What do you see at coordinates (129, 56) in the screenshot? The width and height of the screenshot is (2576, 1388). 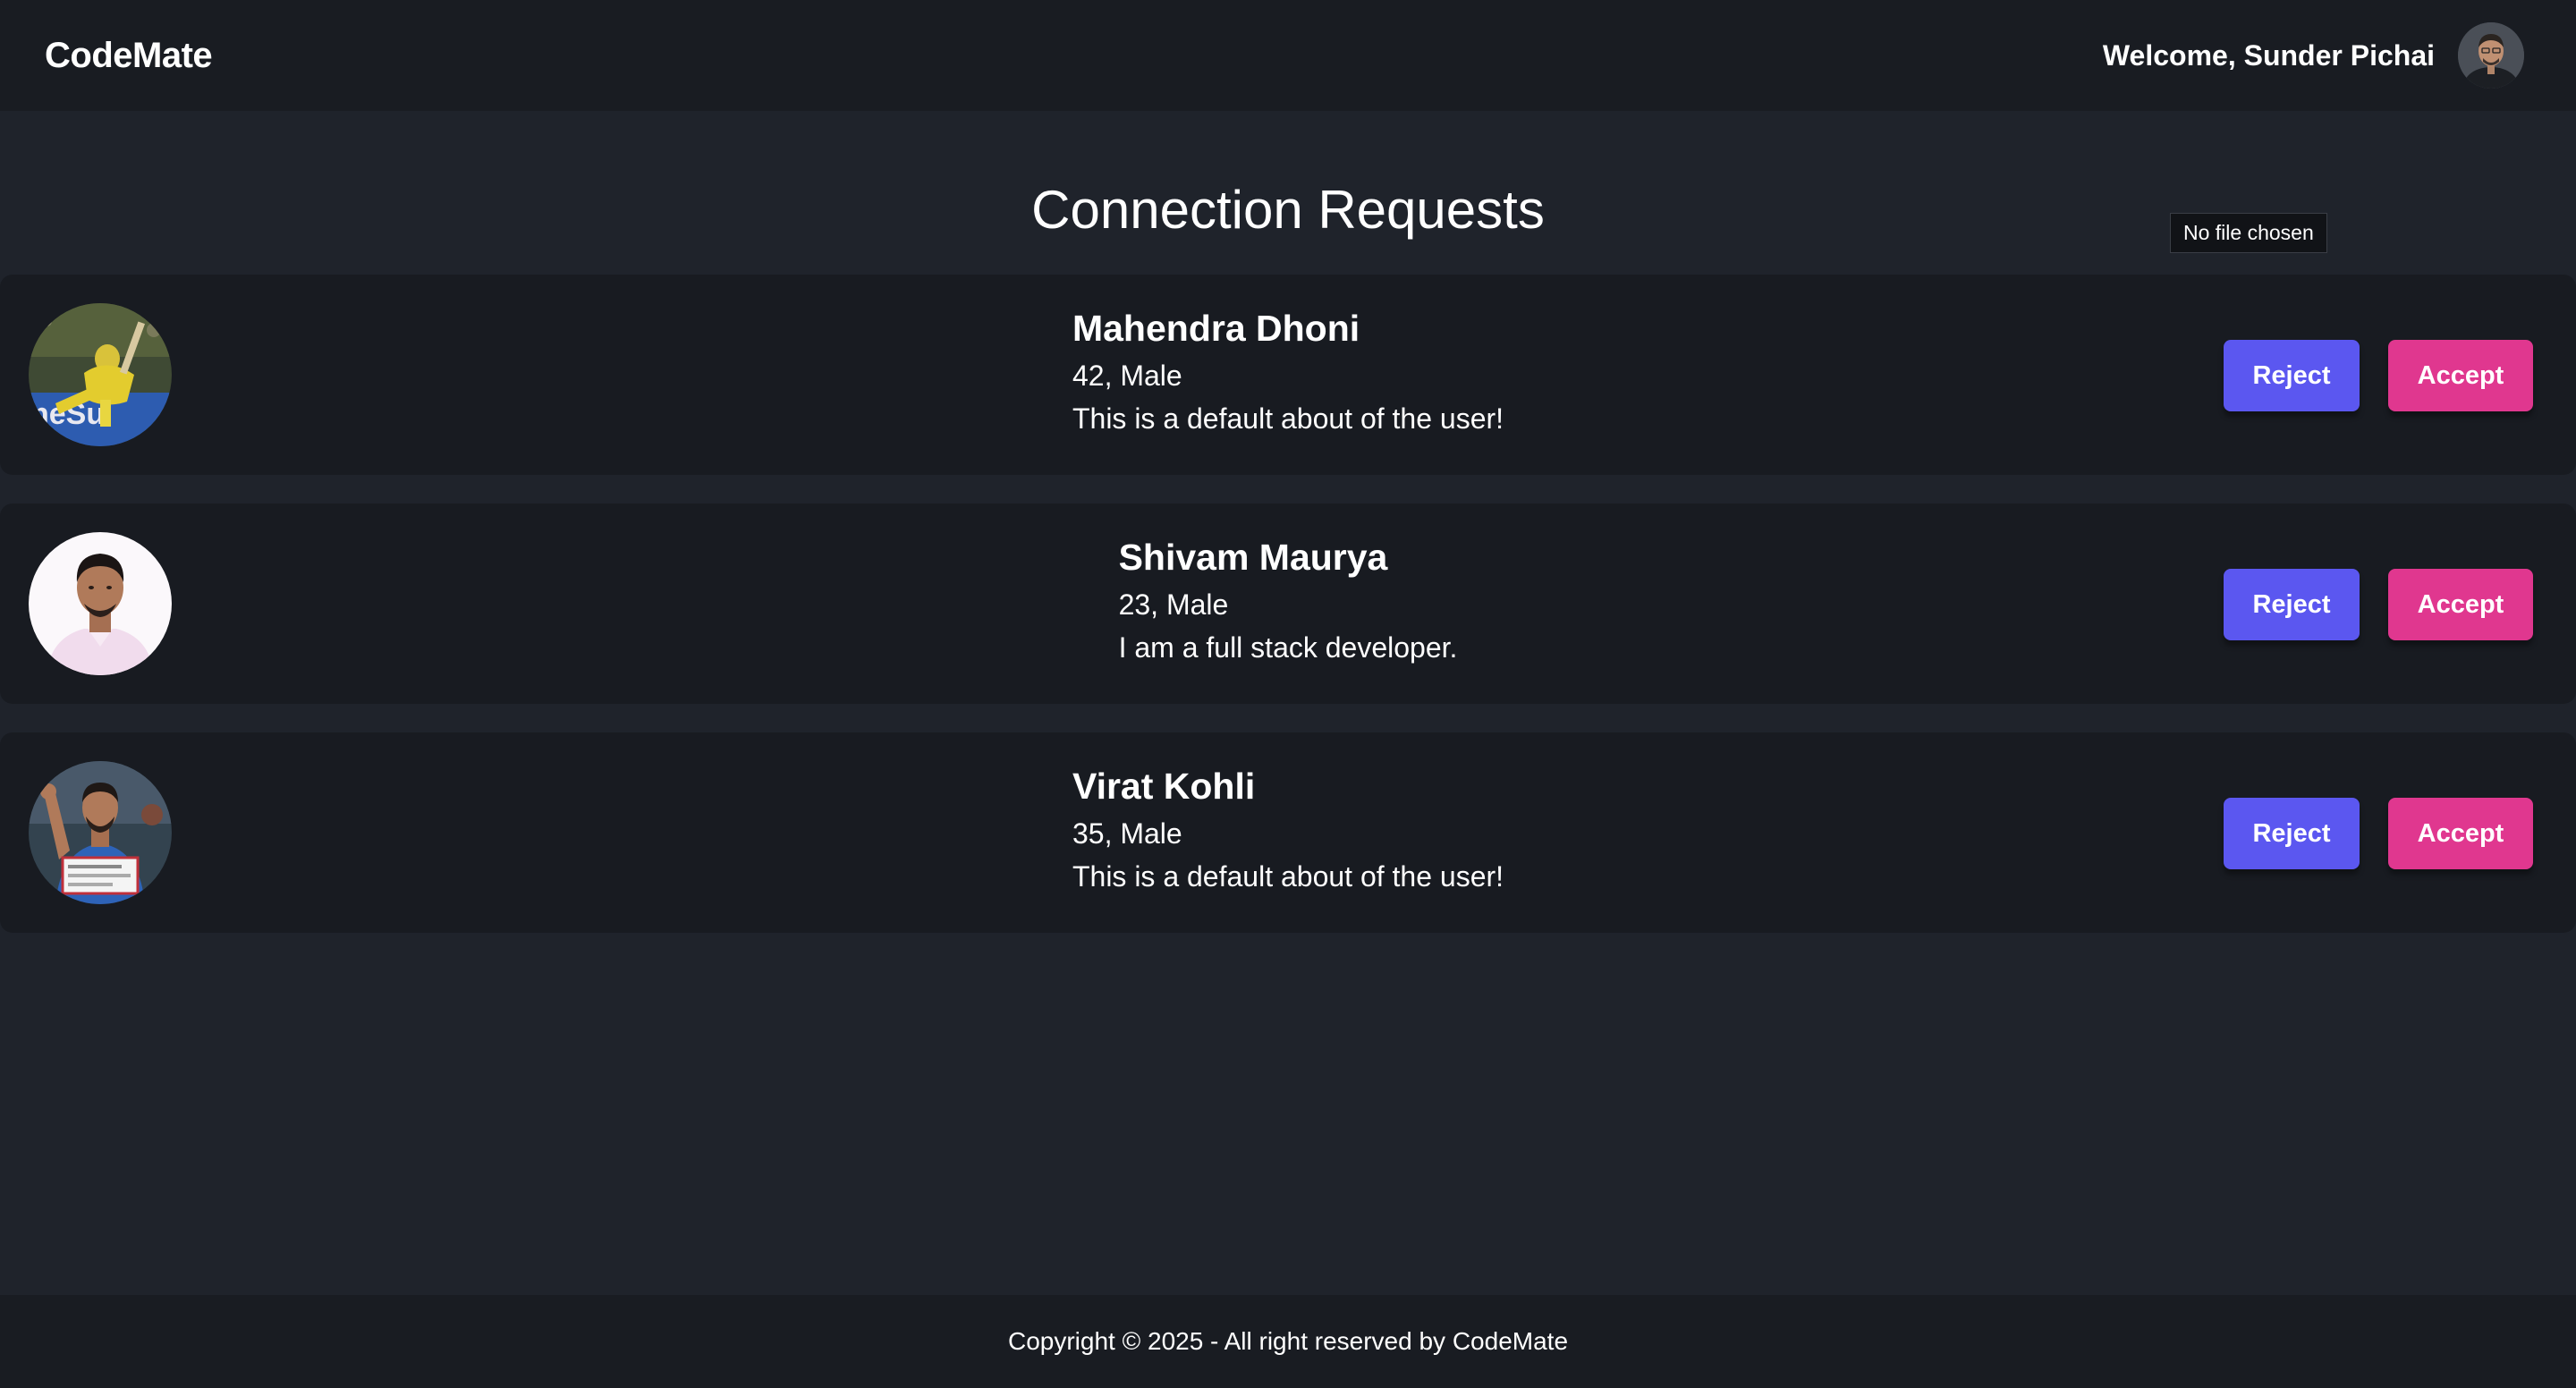 I see `brand-logo: CodeMate` at bounding box center [129, 56].